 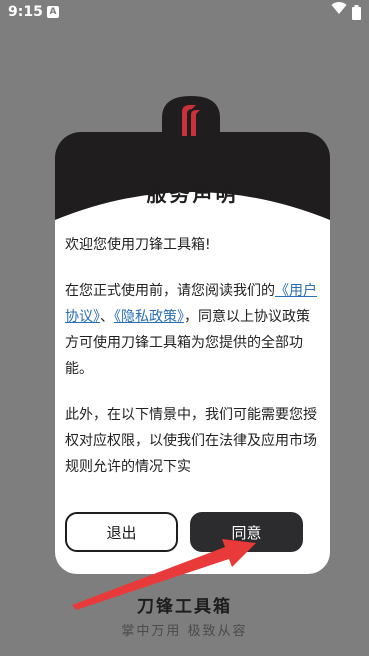 What do you see at coordinates (184, 631) in the screenshot?
I see `brand-slogan: 掌中万用 极致从容` at bounding box center [184, 631].